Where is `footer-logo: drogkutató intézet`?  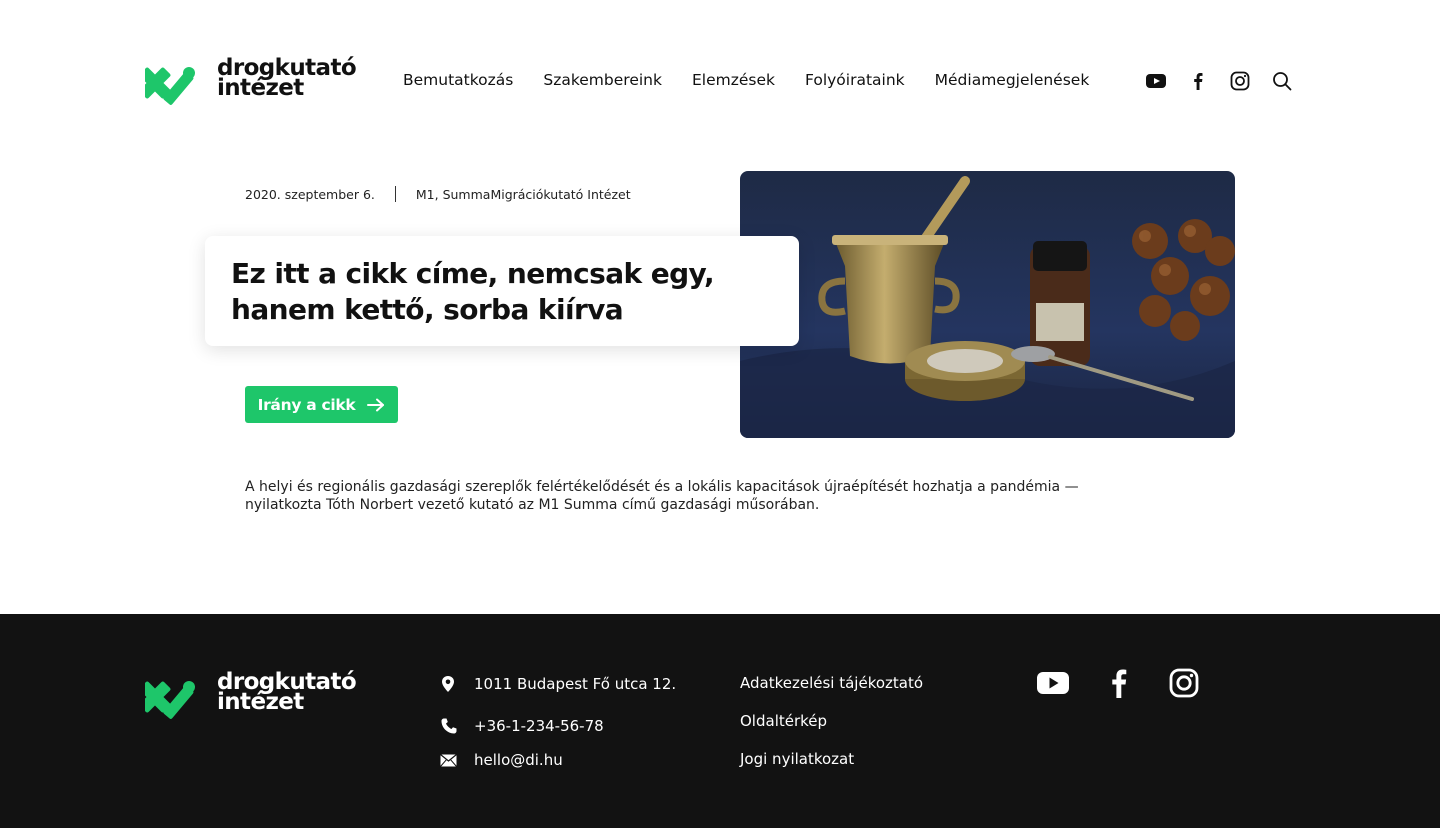
footer-logo: drogkutató intézet is located at coordinates (255, 696).